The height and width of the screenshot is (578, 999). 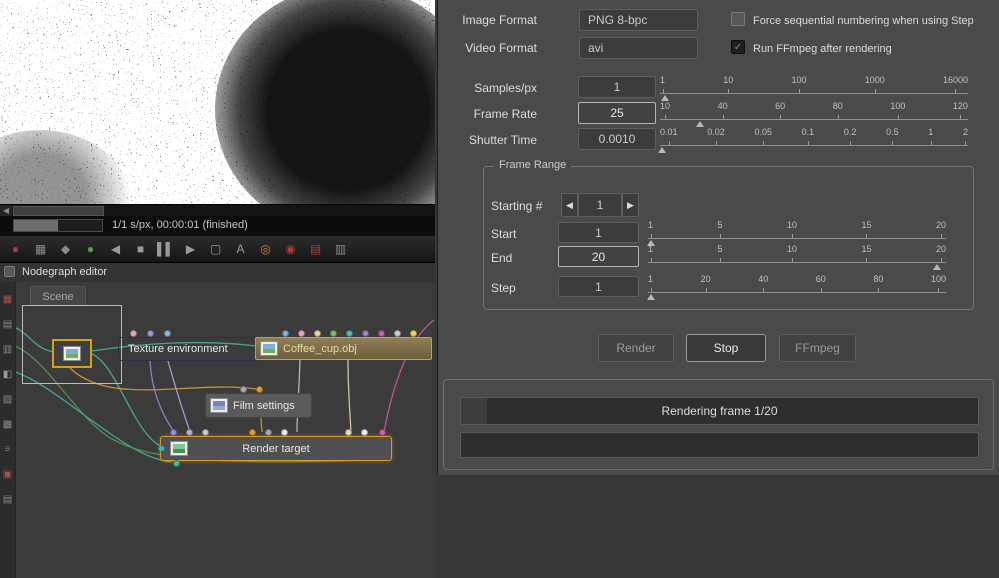 I want to click on camera-icon: ◉, so click(x=290, y=249).